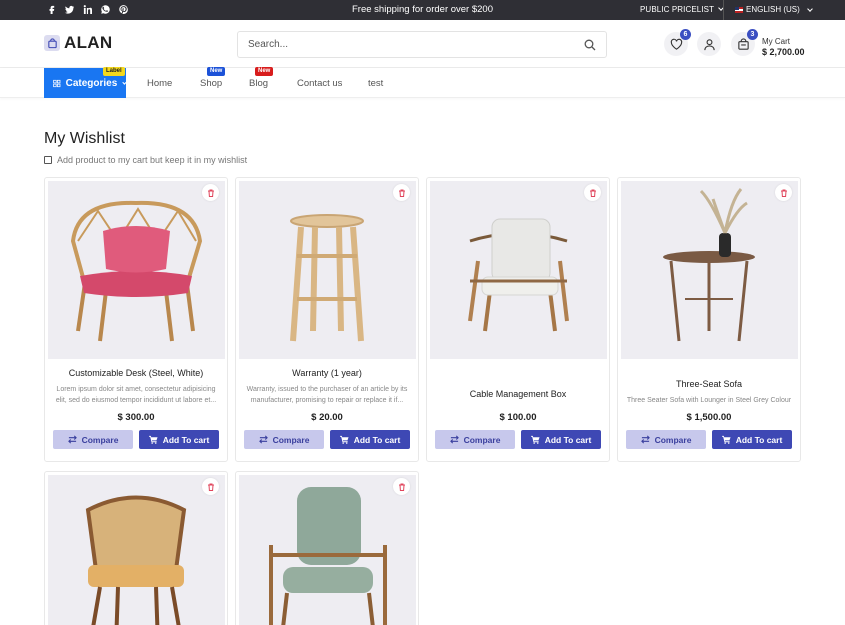  What do you see at coordinates (685, 34) in the screenshot?
I see `wishlist-count-badge: 6` at bounding box center [685, 34].